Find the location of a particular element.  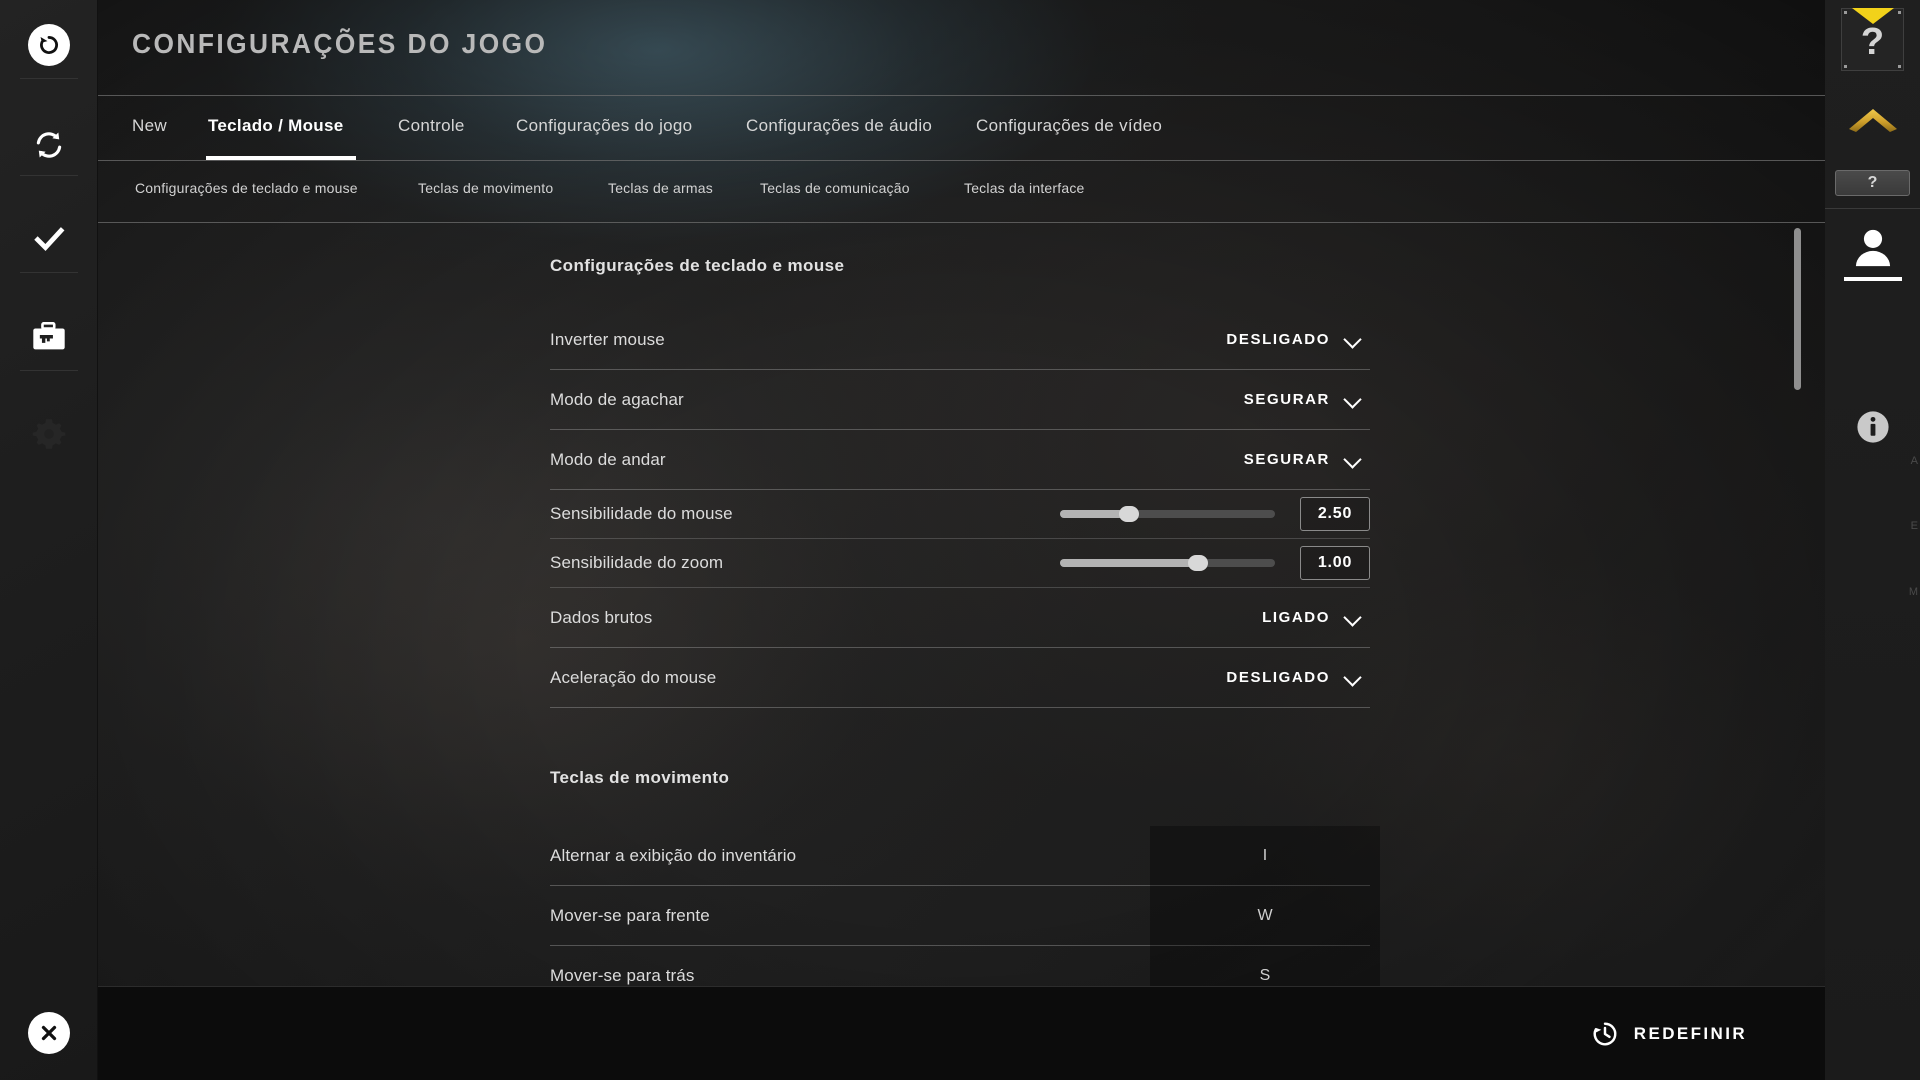

back-arrow-icon is located at coordinates (49, 45).